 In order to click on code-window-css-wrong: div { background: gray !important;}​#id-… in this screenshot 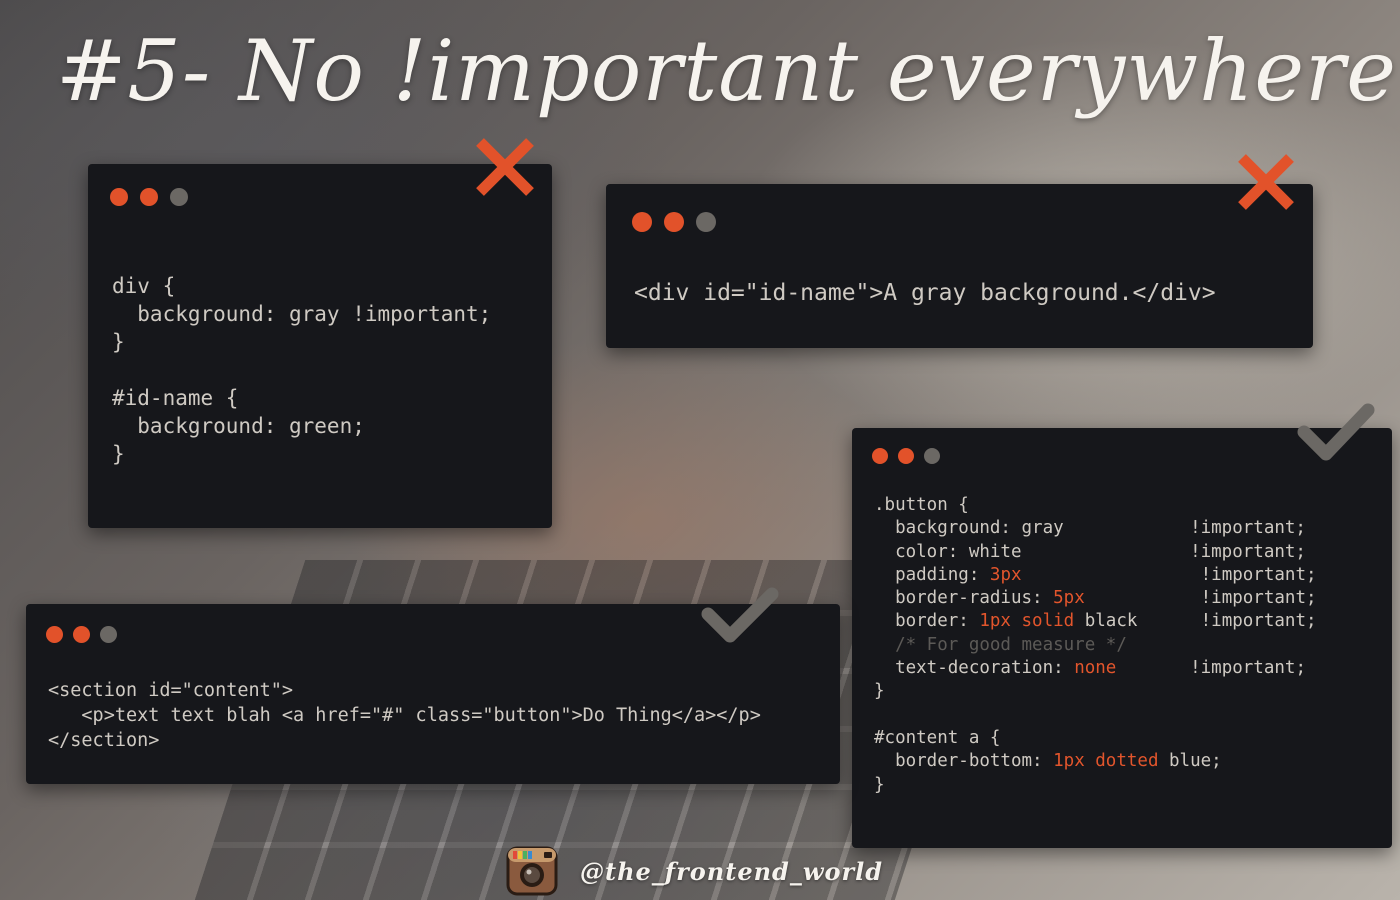, I will do `click(320, 346)`.